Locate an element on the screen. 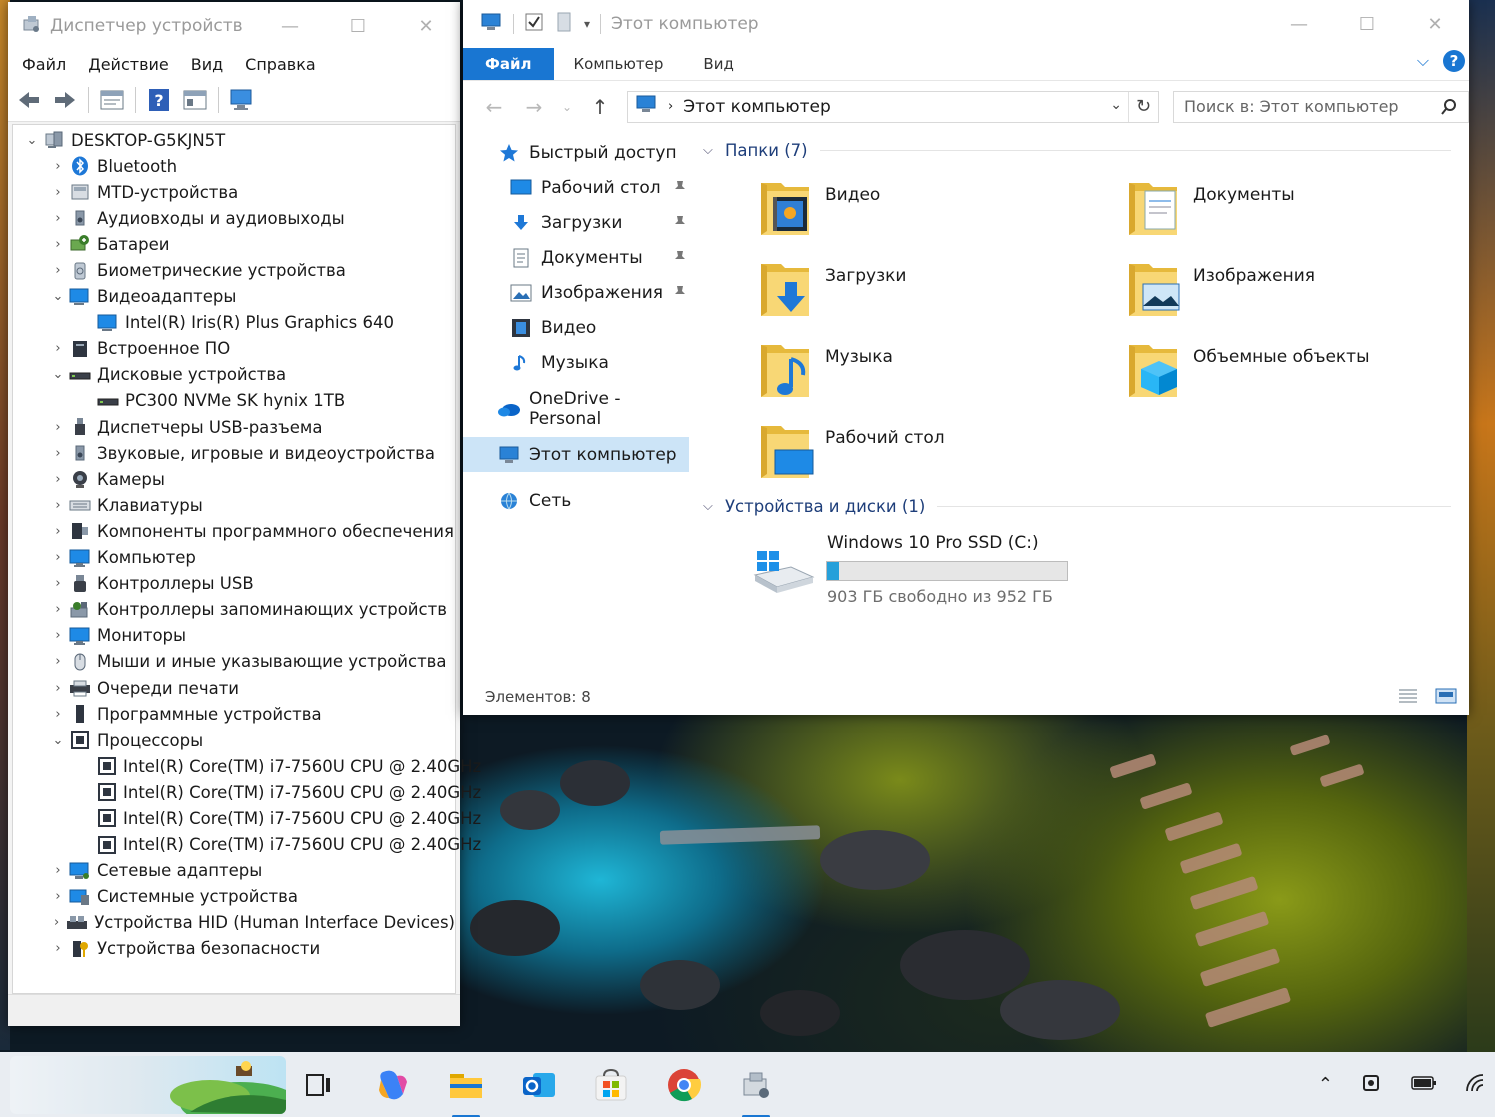 The width and height of the screenshot is (1495, 1117). tree-category: › Камеры is located at coordinates (234, 479).